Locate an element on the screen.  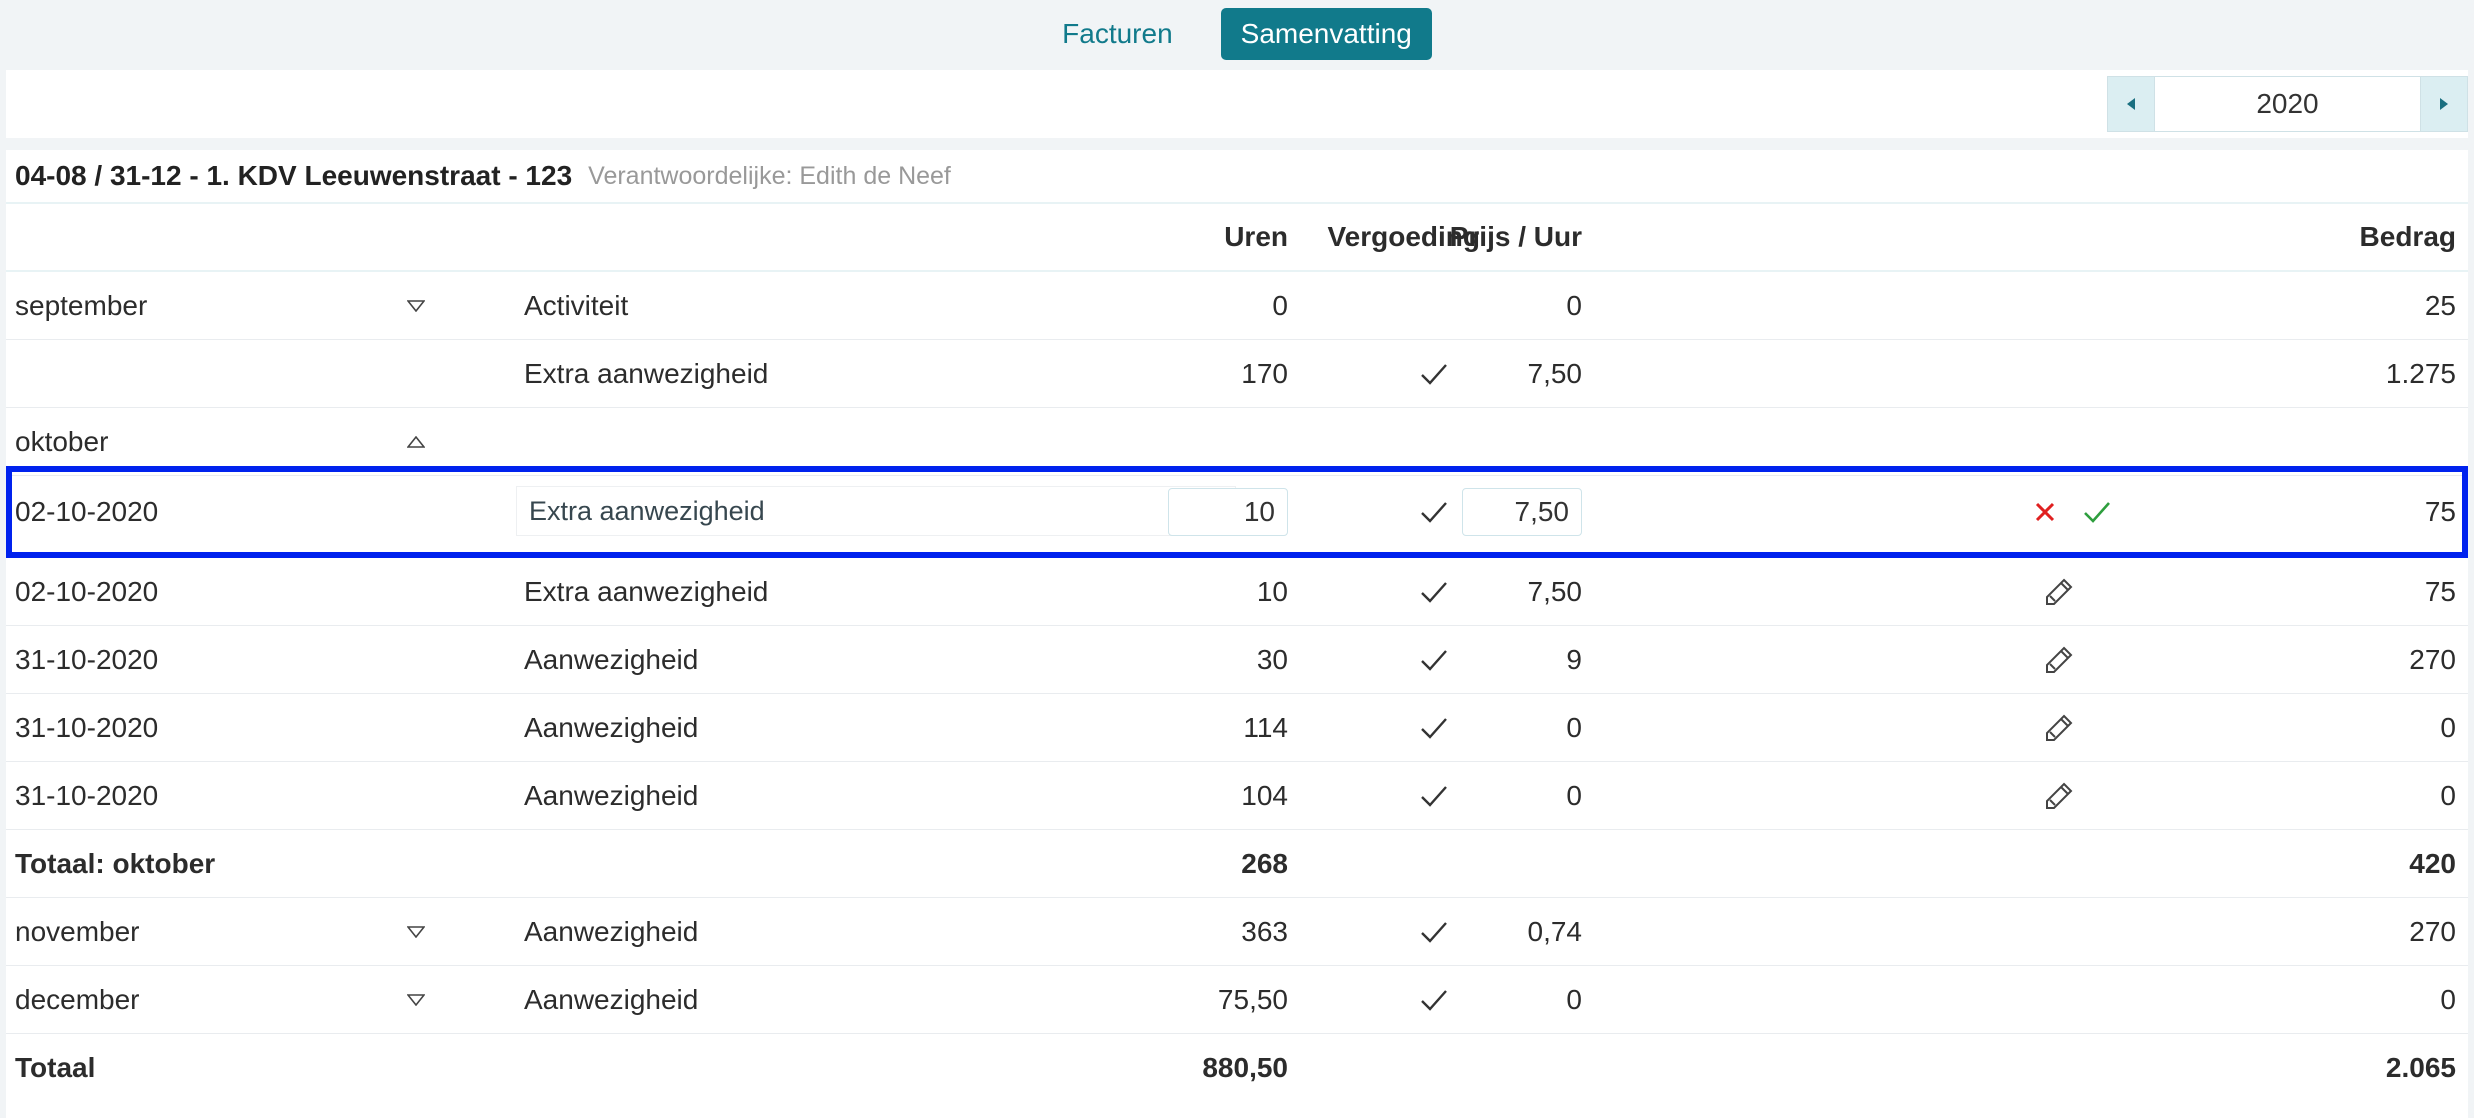
cancel-button is located at coordinates (2045, 512).